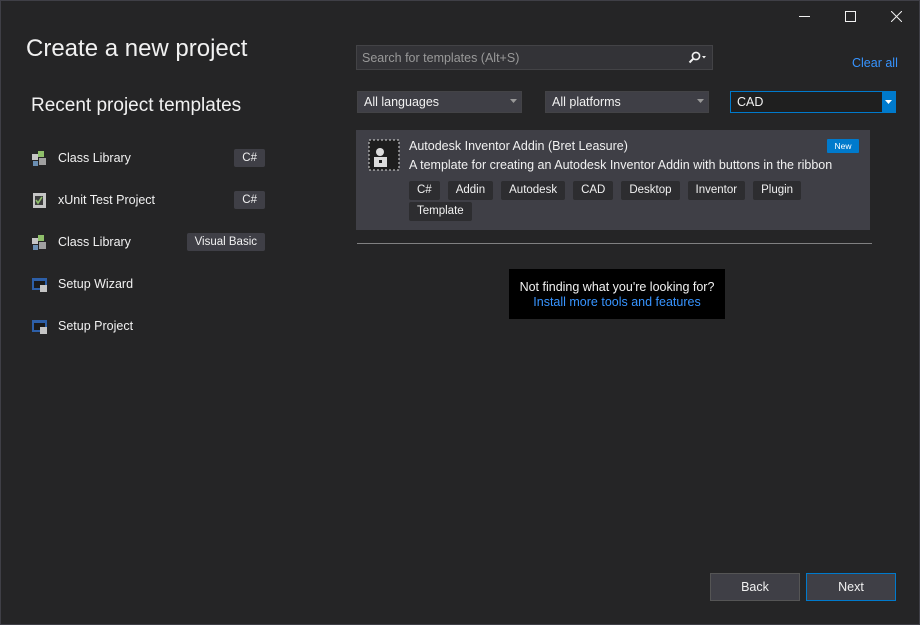 Image resolution: width=920 pixels, height=625 pixels. What do you see at coordinates (149, 284) in the screenshot?
I see `recent-item-setup-wizard: Setup Wizard` at bounding box center [149, 284].